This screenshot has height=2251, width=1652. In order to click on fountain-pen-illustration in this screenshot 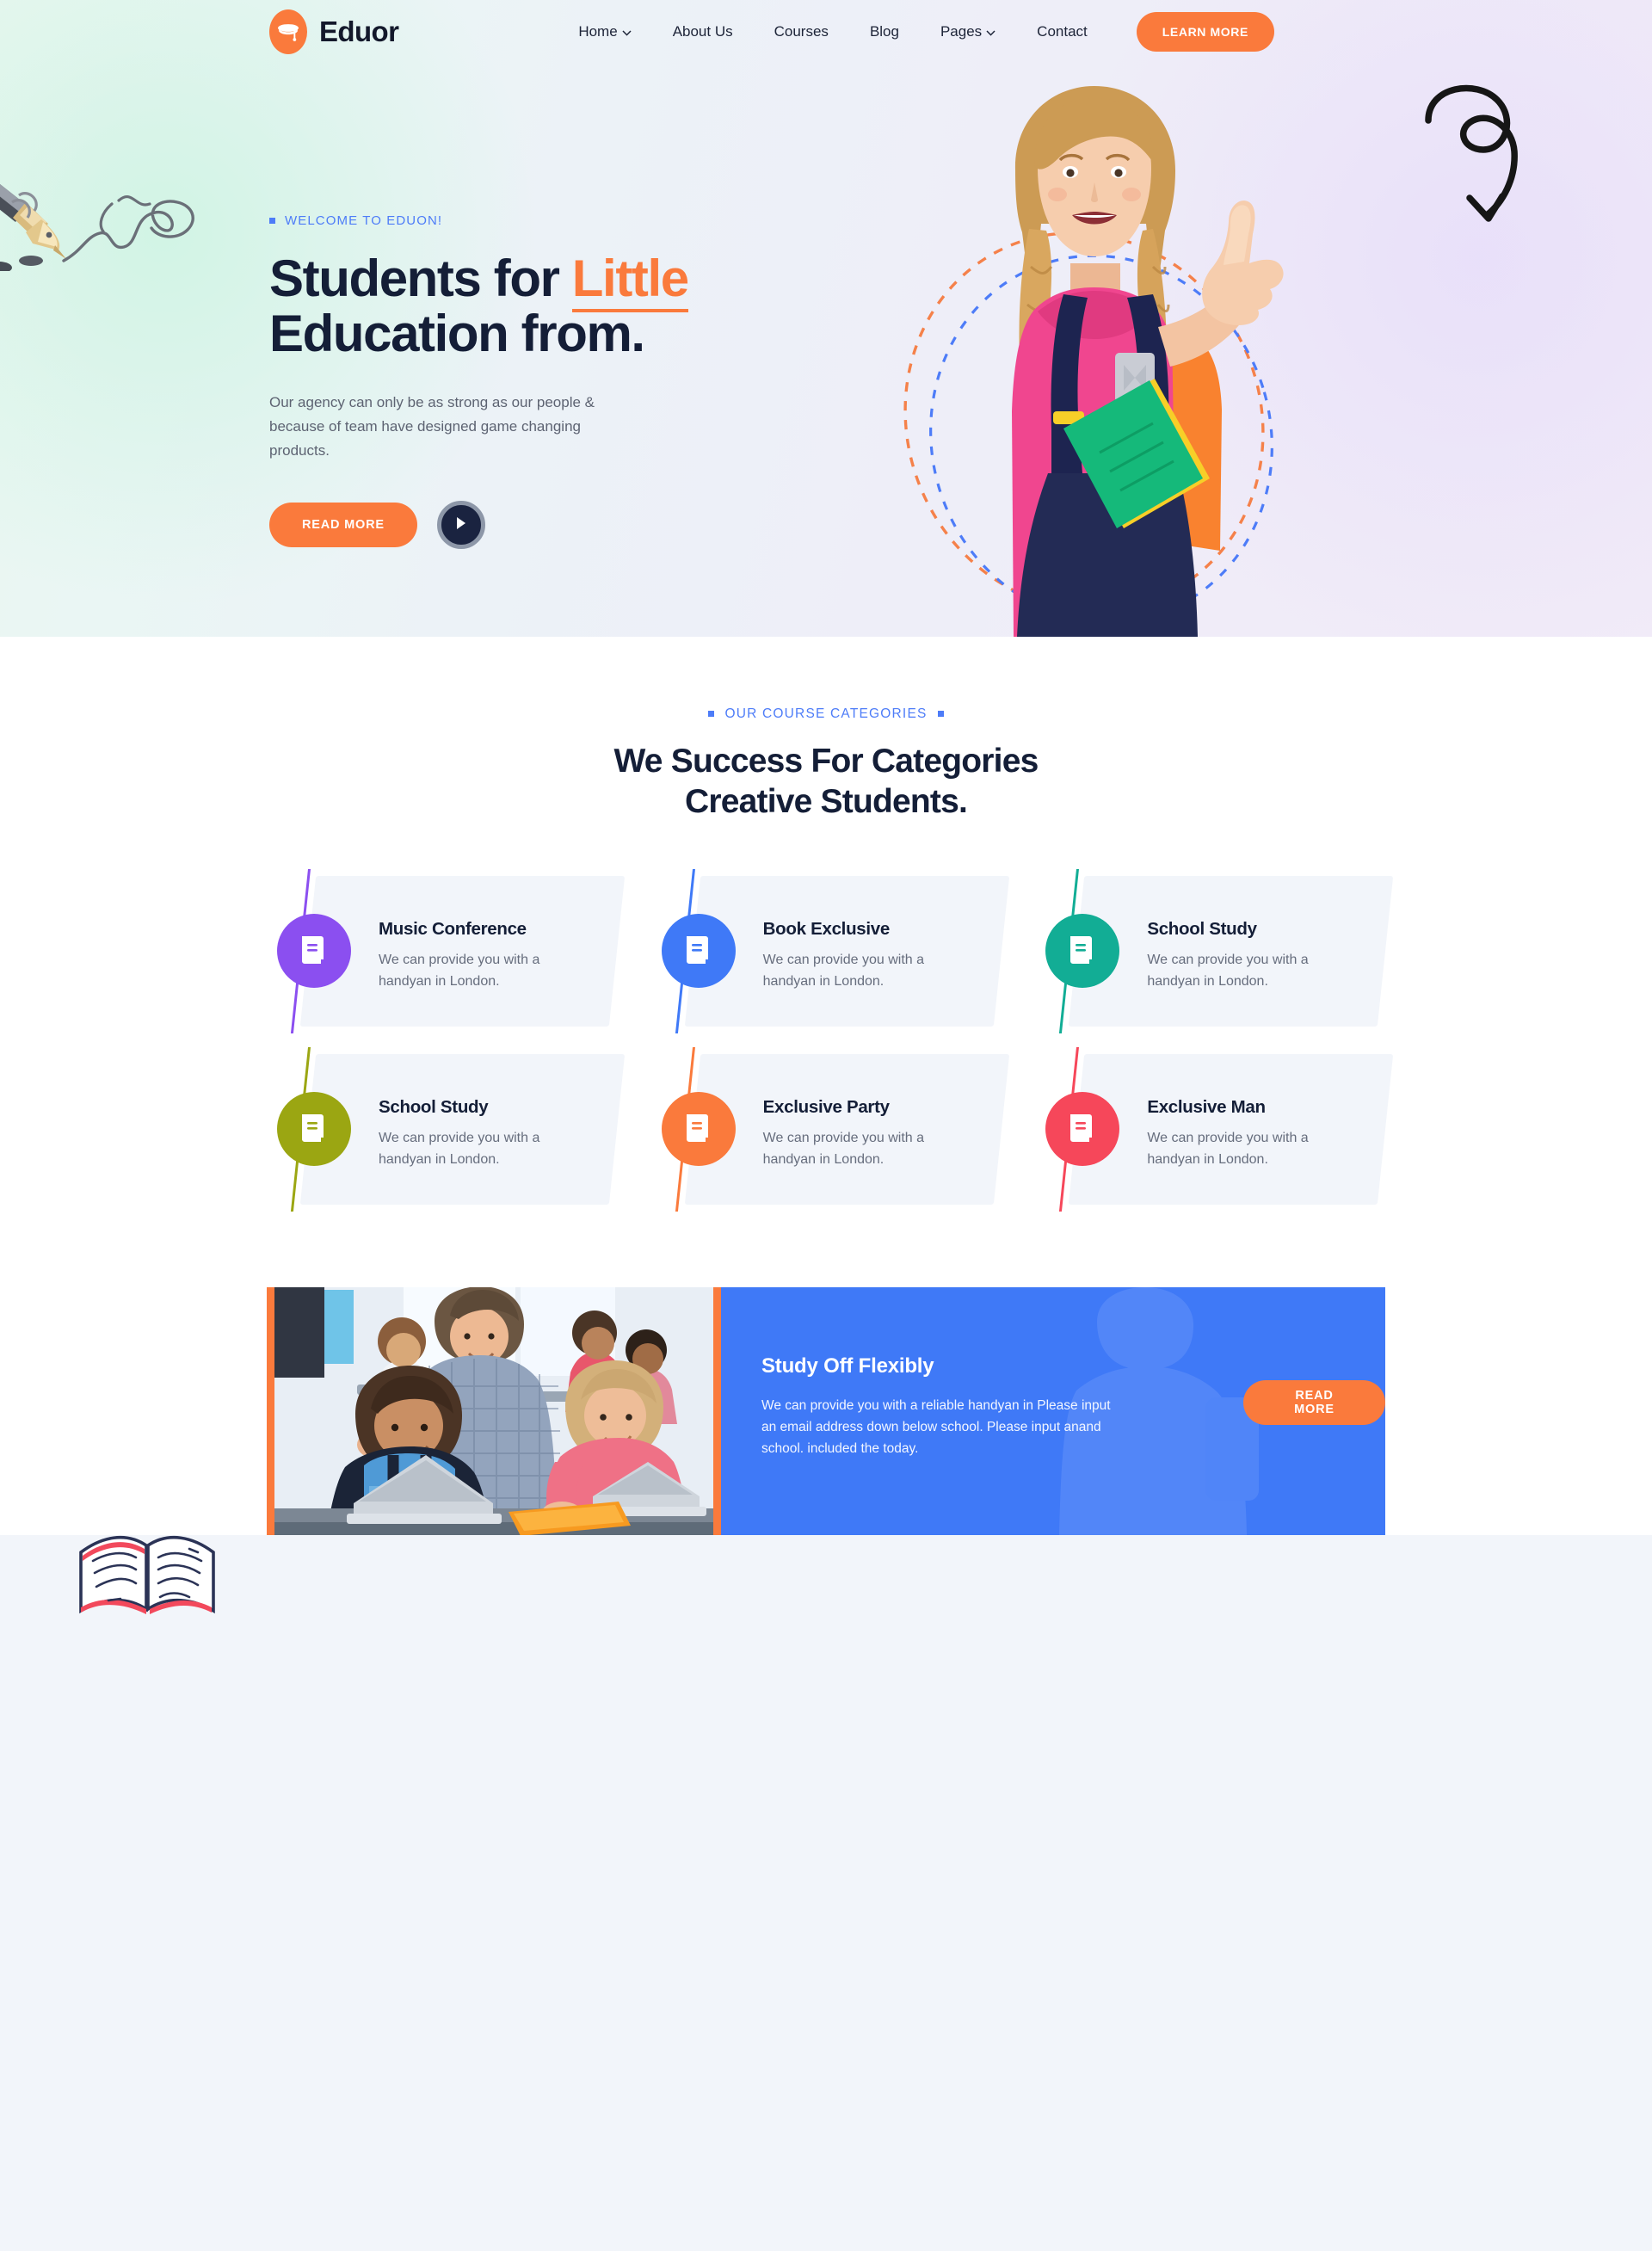, I will do `click(115, 187)`.